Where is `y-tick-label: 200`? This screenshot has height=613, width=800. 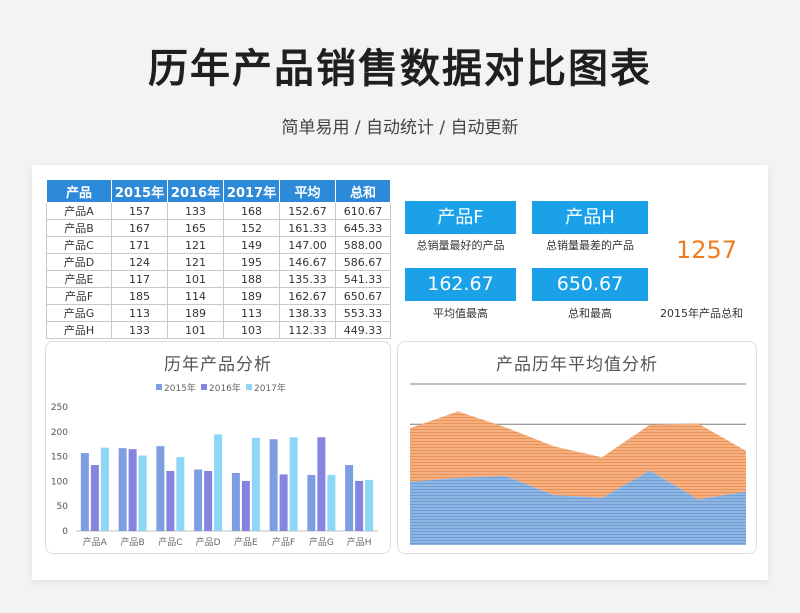
y-tick-label: 200 is located at coordinates (59, 433).